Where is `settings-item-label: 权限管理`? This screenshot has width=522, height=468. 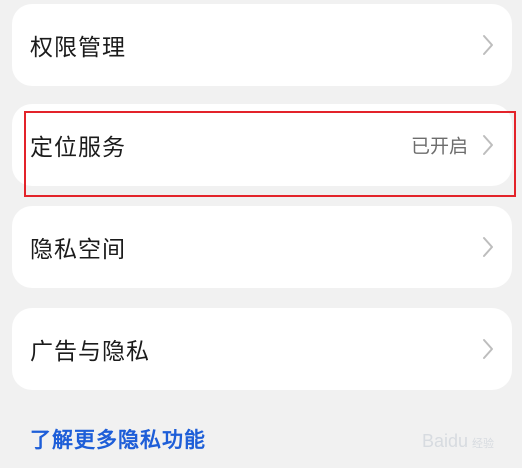
settings-item-label: 权限管理 is located at coordinates (78, 48).